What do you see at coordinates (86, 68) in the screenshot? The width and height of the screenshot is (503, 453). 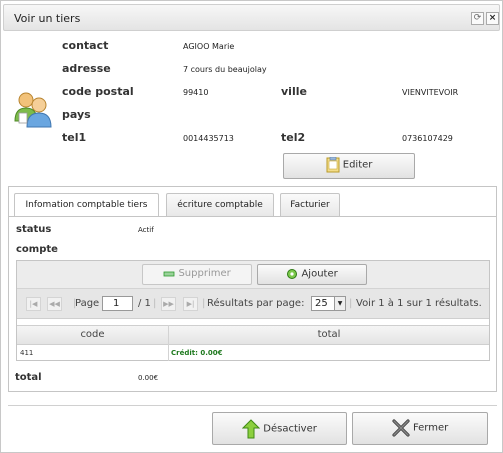 I see `adresse-label: adresse` at bounding box center [86, 68].